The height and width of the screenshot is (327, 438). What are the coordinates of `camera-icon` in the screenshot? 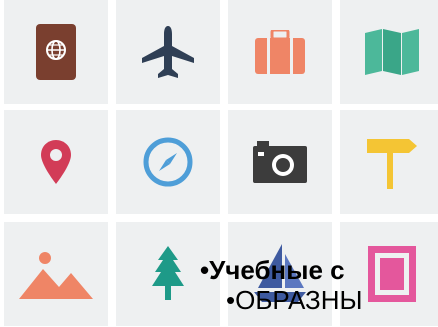 It's located at (280, 162).